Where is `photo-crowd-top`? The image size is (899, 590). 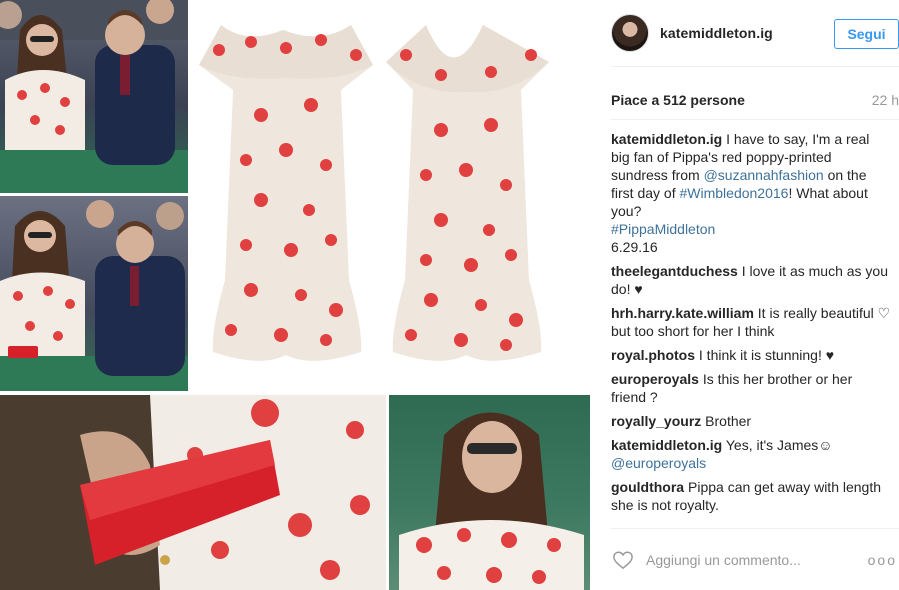
photo-crowd-top is located at coordinates (94, 96).